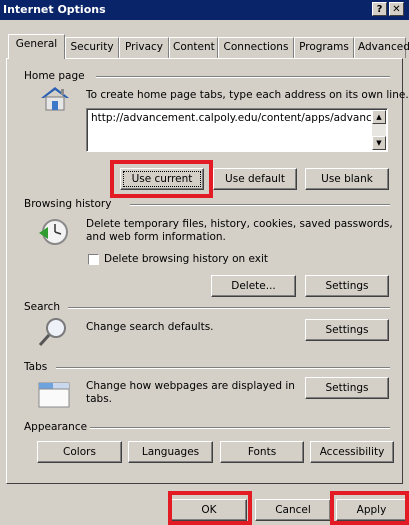  Describe the element at coordinates (223, 368) in the screenshot. I see `tabs-divider` at that location.